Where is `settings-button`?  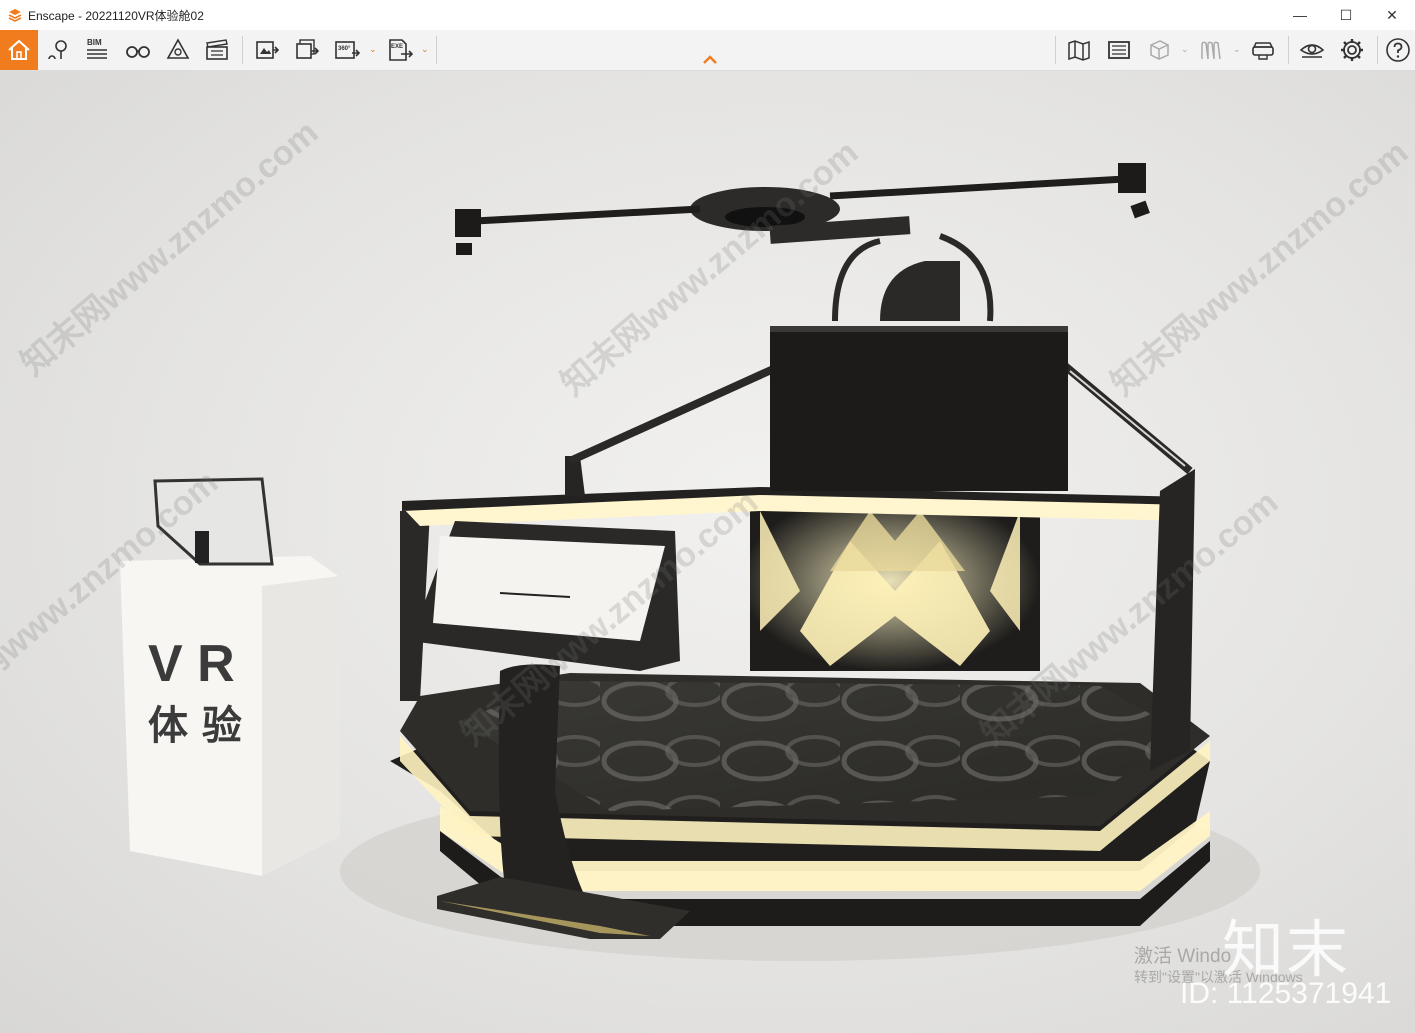
settings-button is located at coordinates (1352, 50).